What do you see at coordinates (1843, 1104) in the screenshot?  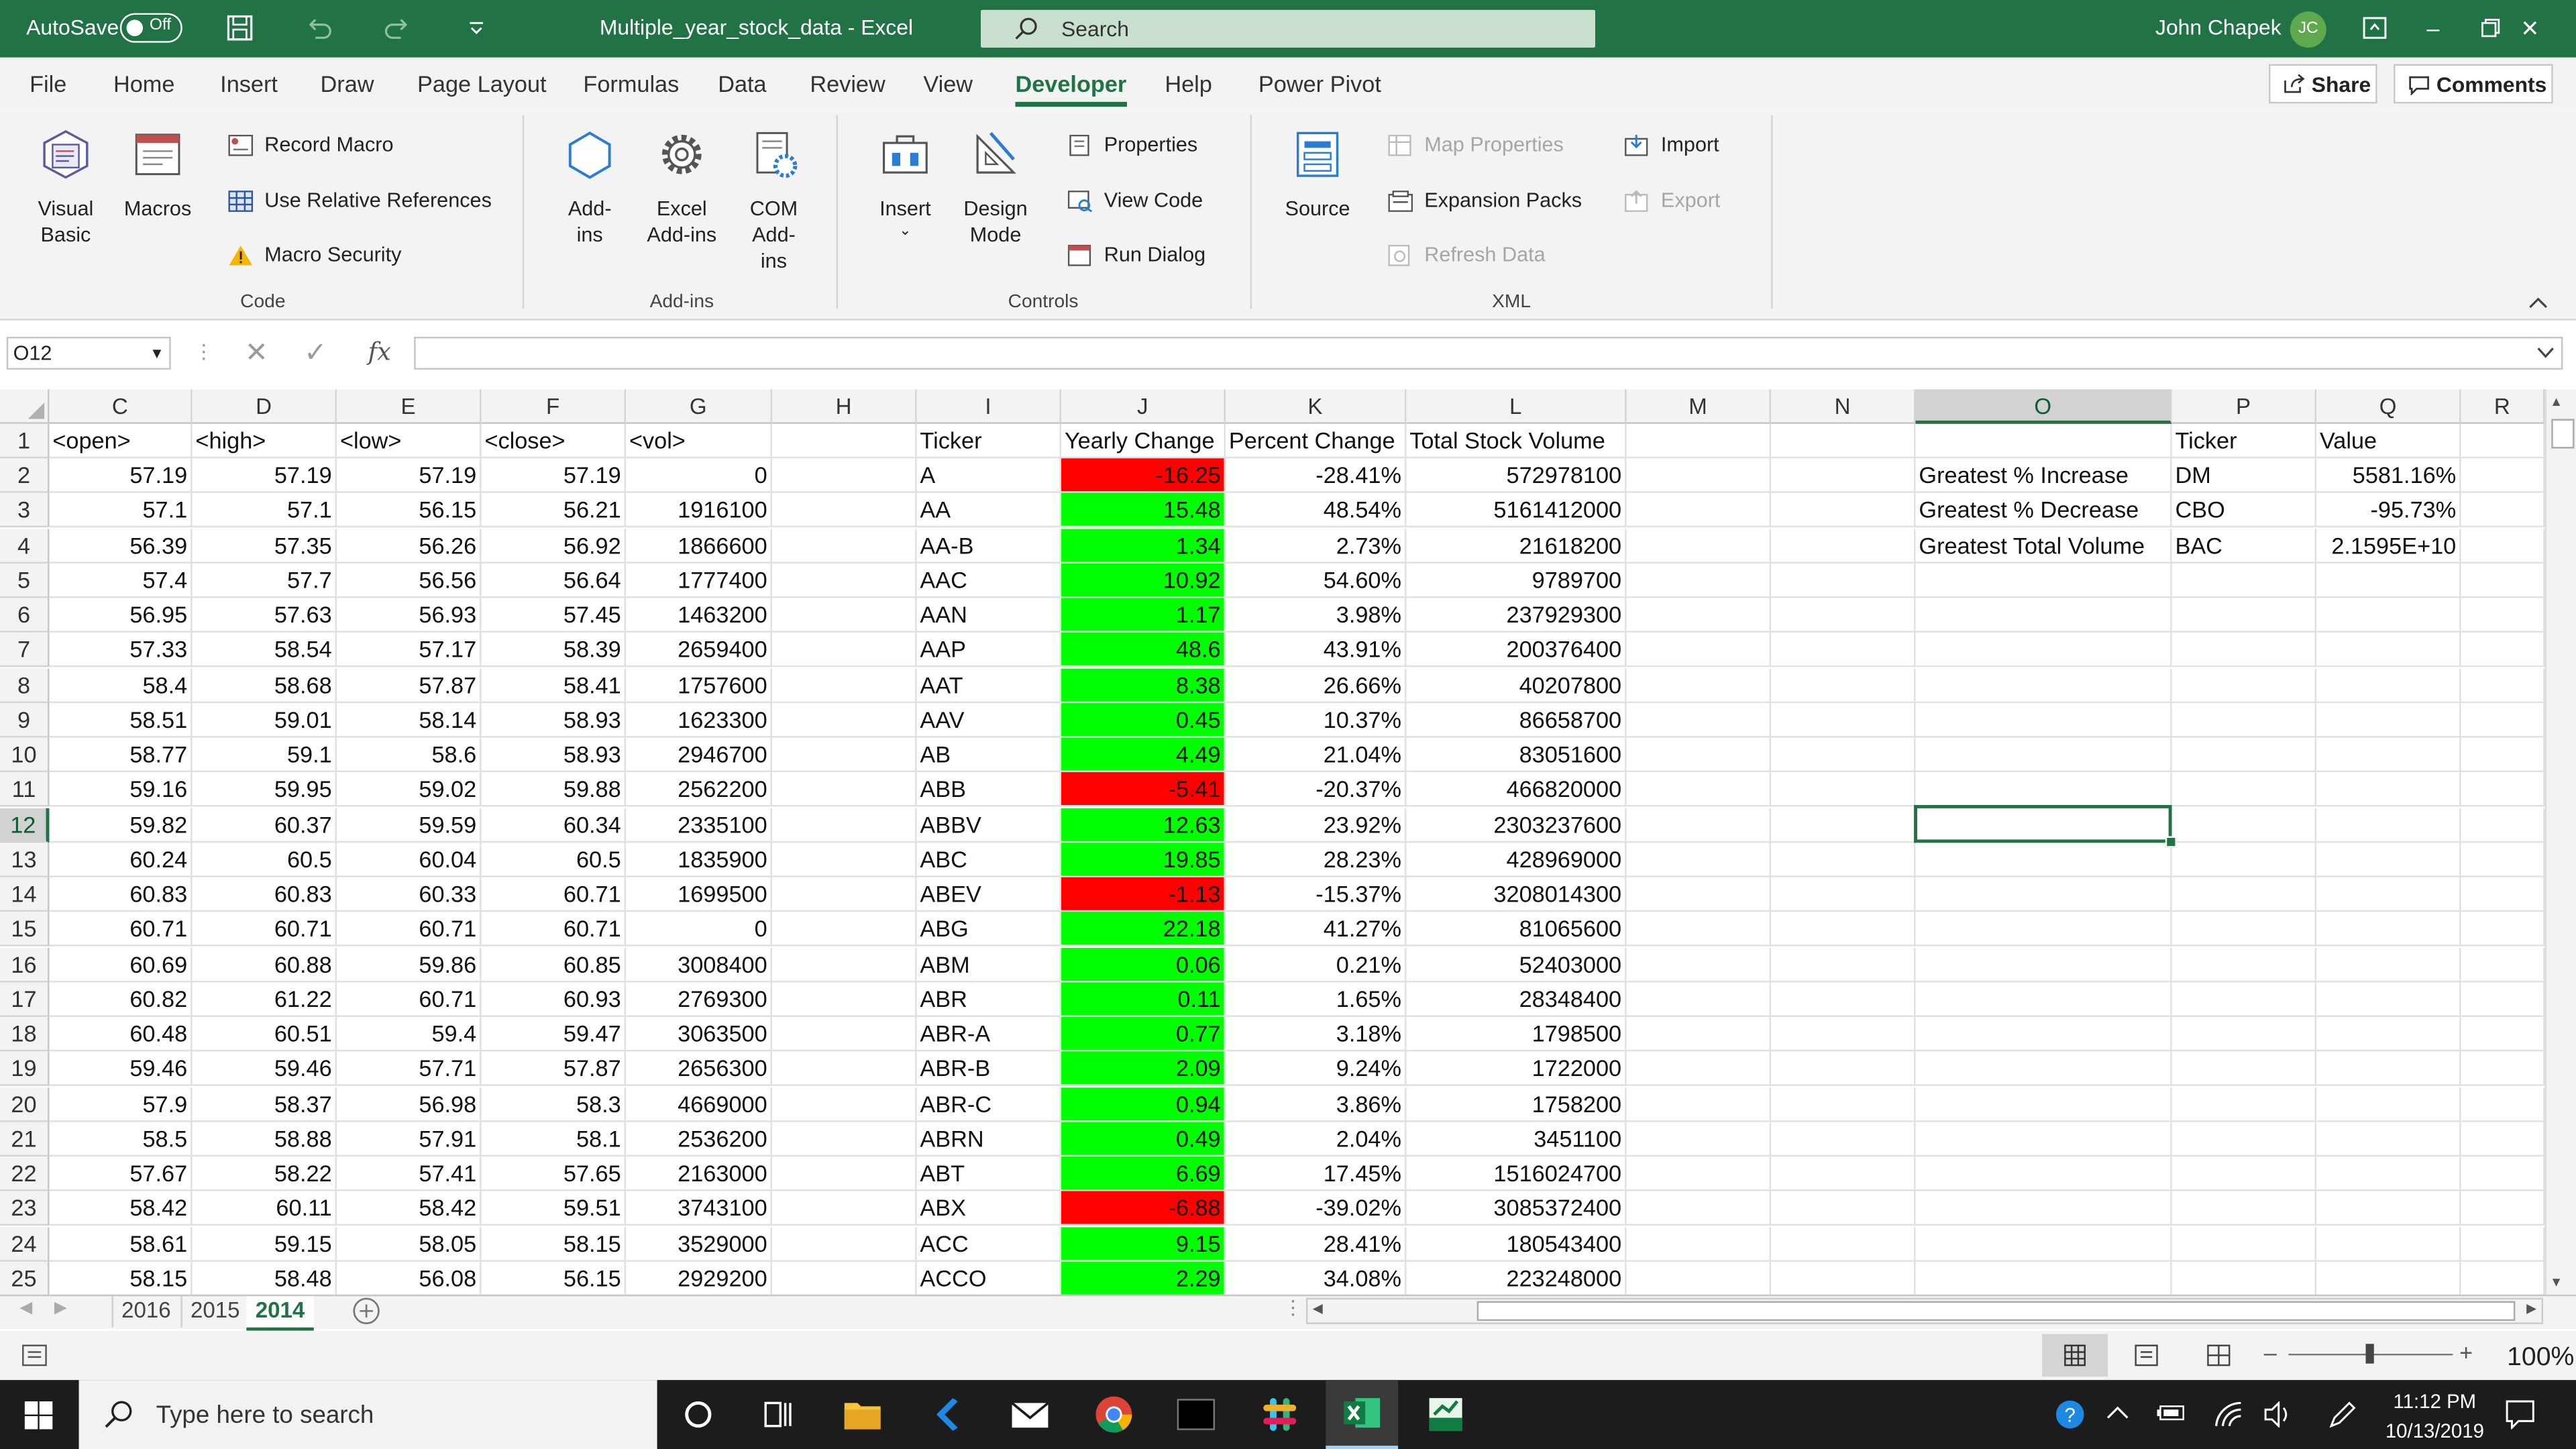 I see `cell-n20` at bounding box center [1843, 1104].